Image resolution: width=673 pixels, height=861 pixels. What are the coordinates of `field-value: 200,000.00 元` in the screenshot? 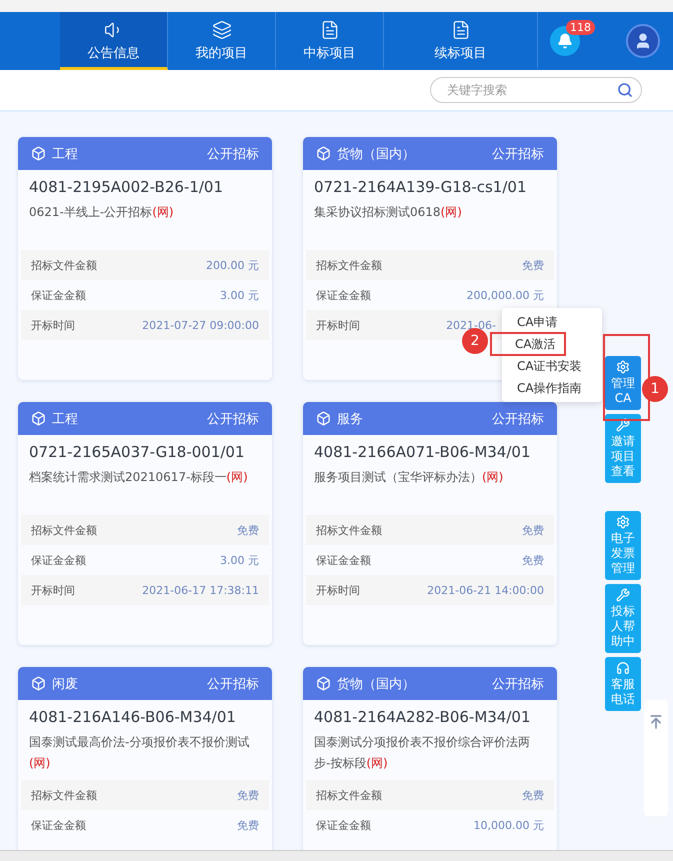 It's located at (505, 295).